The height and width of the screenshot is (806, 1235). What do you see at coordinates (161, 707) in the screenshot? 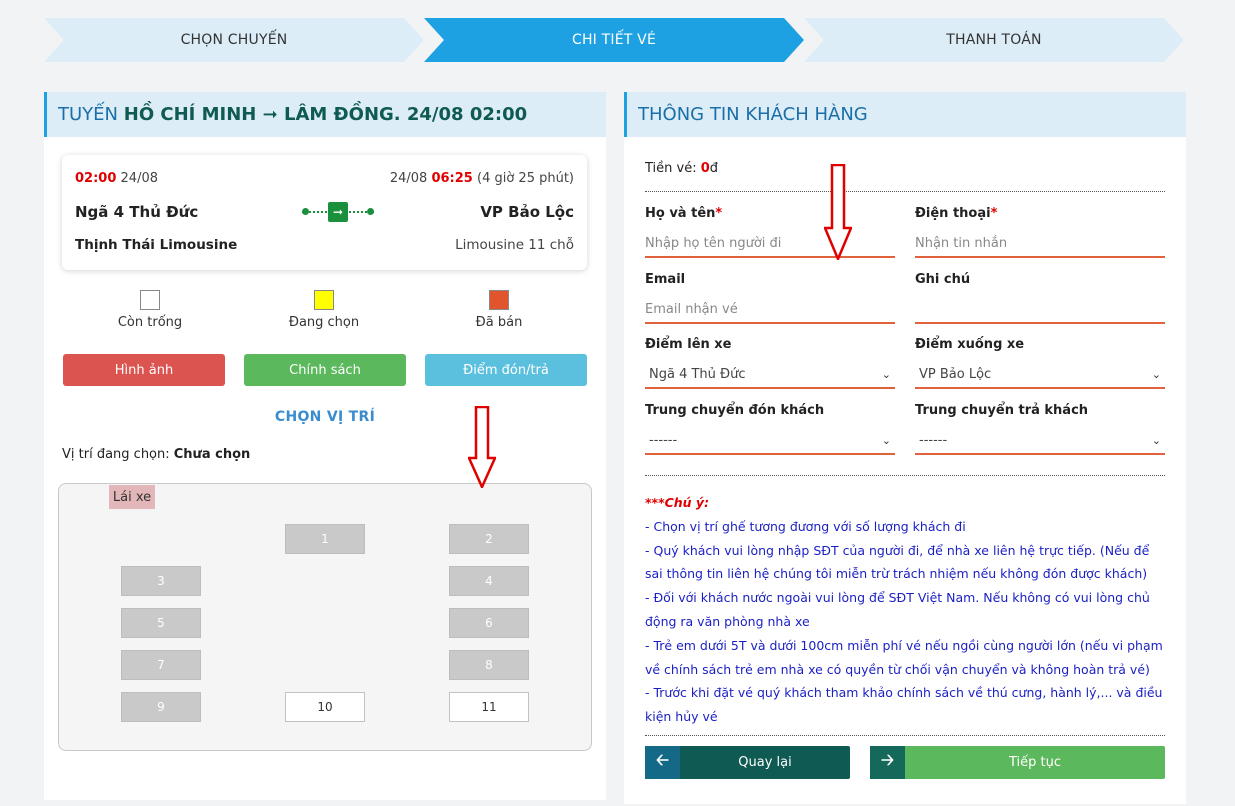
I see `seat-9: 9` at bounding box center [161, 707].